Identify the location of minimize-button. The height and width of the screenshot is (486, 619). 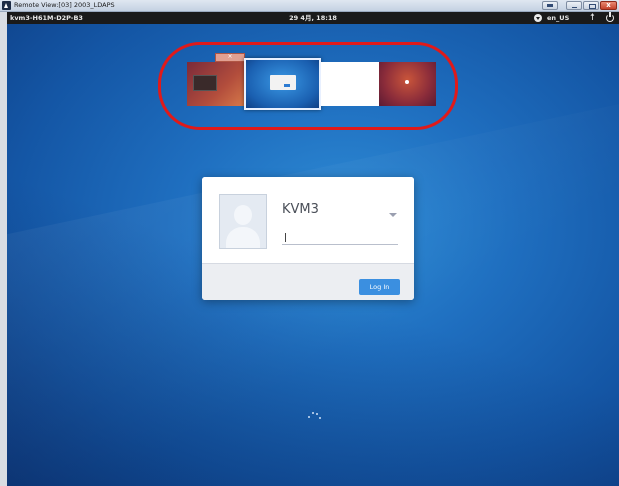
(574, 5).